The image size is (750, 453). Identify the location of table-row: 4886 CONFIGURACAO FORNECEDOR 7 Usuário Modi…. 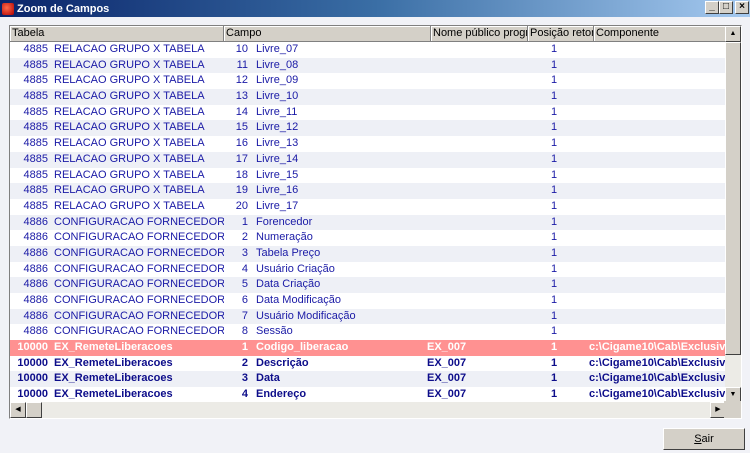
(367, 316).